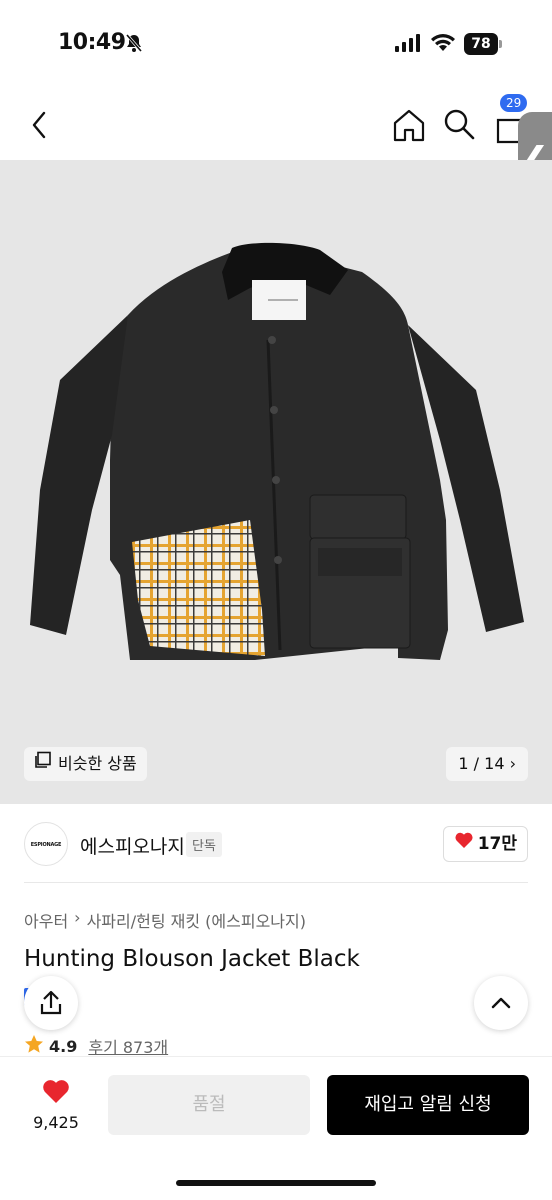 This screenshot has width=552, height=1200. What do you see at coordinates (34, 1046) in the screenshot?
I see `star-icon` at bounding box center [34, 1046].